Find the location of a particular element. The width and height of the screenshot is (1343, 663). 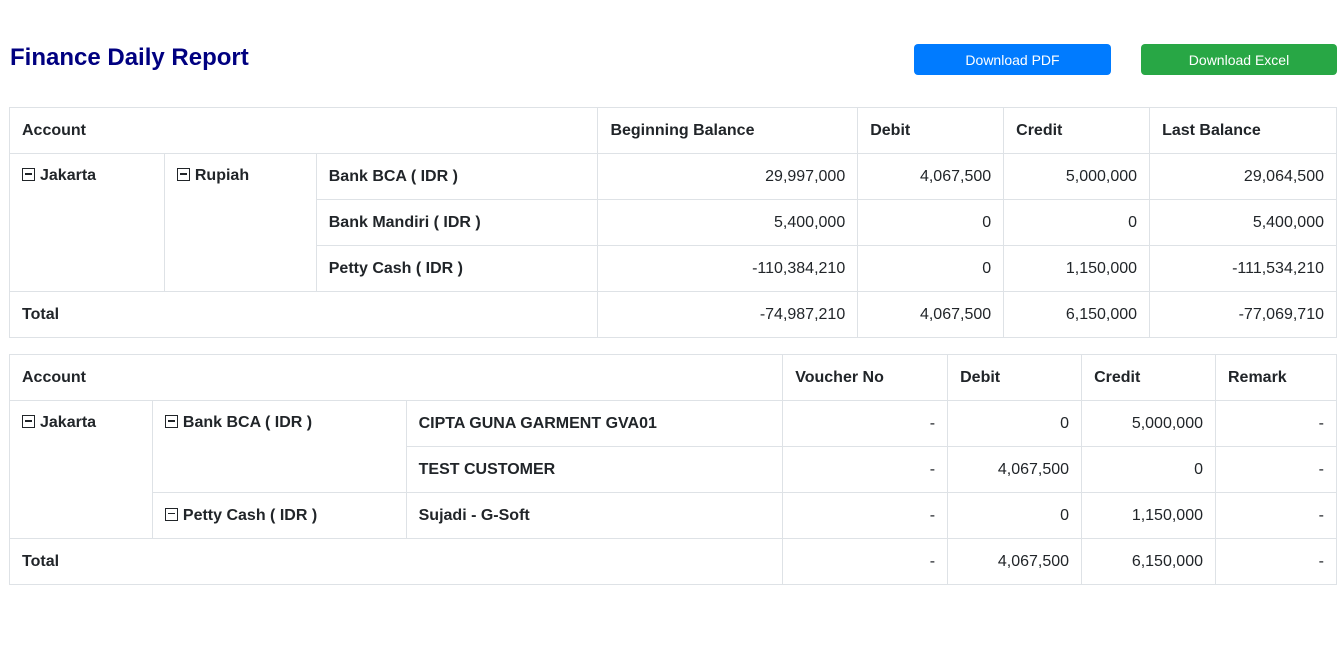

account-name: Bank BCA ( IDR ) is located at coordinates (457, 176).